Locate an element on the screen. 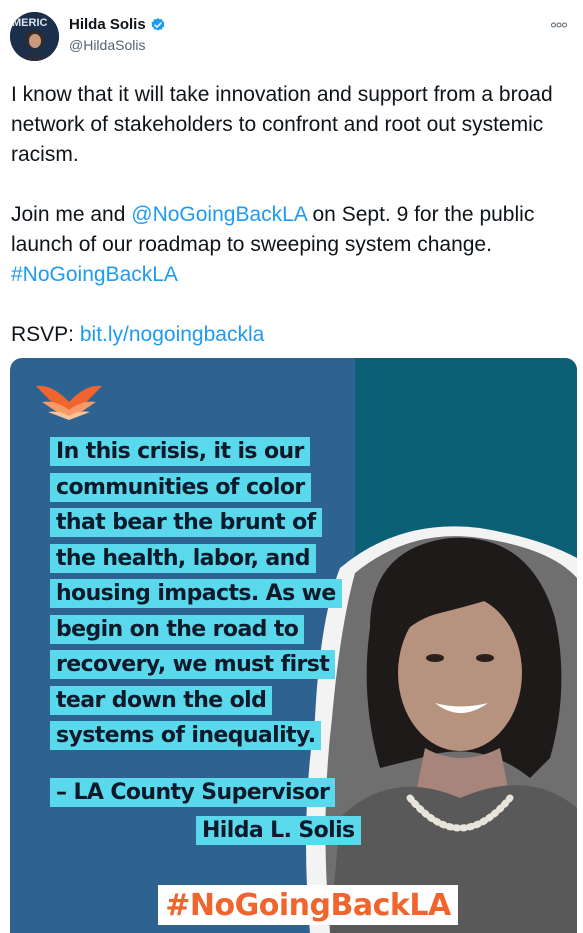 The height and width of the screenshot is (933, 583). quote-line: communities of color is located at coordinates (215, 488).